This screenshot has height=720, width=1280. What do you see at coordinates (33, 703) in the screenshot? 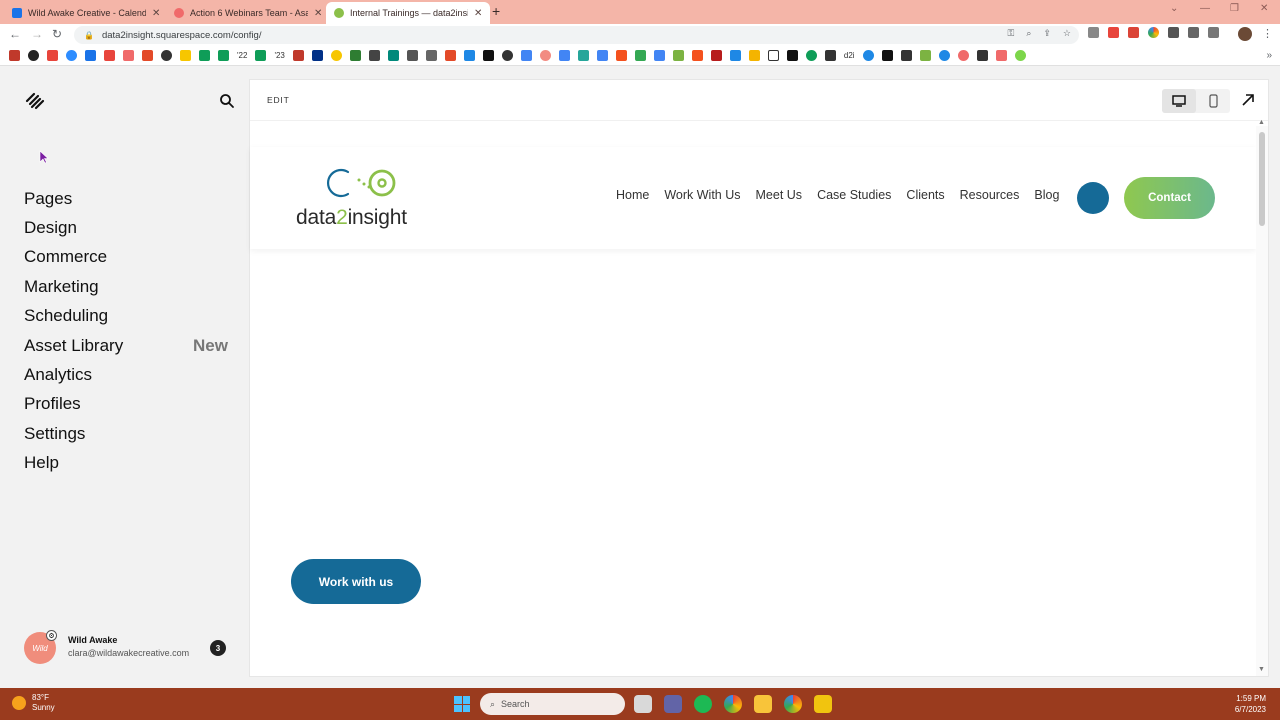
I see `weather-widget: 83°F Sunny` at bounding box center [33, 703].